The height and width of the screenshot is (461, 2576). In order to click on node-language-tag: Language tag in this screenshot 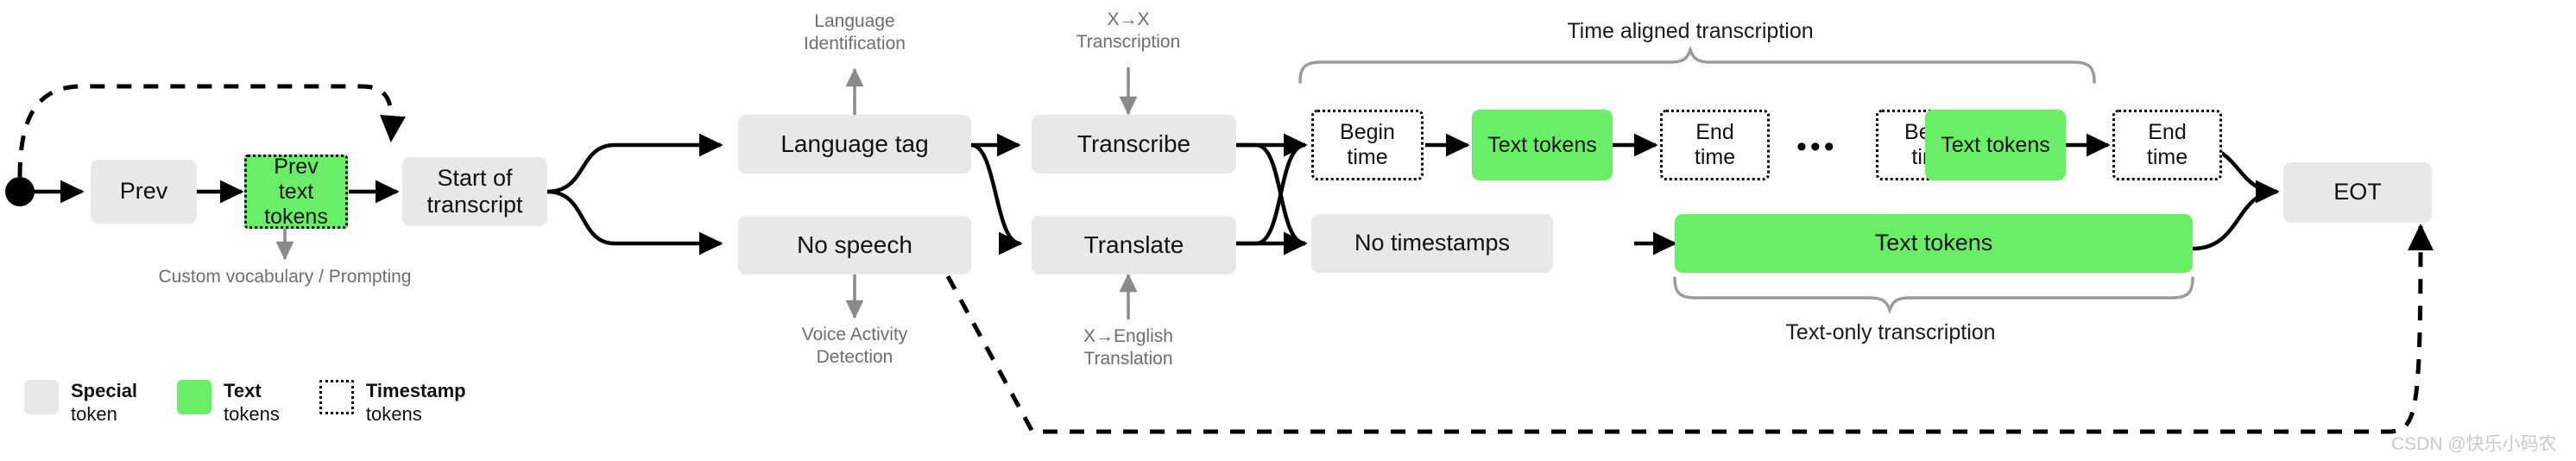, I will do `click(854, 145)`.